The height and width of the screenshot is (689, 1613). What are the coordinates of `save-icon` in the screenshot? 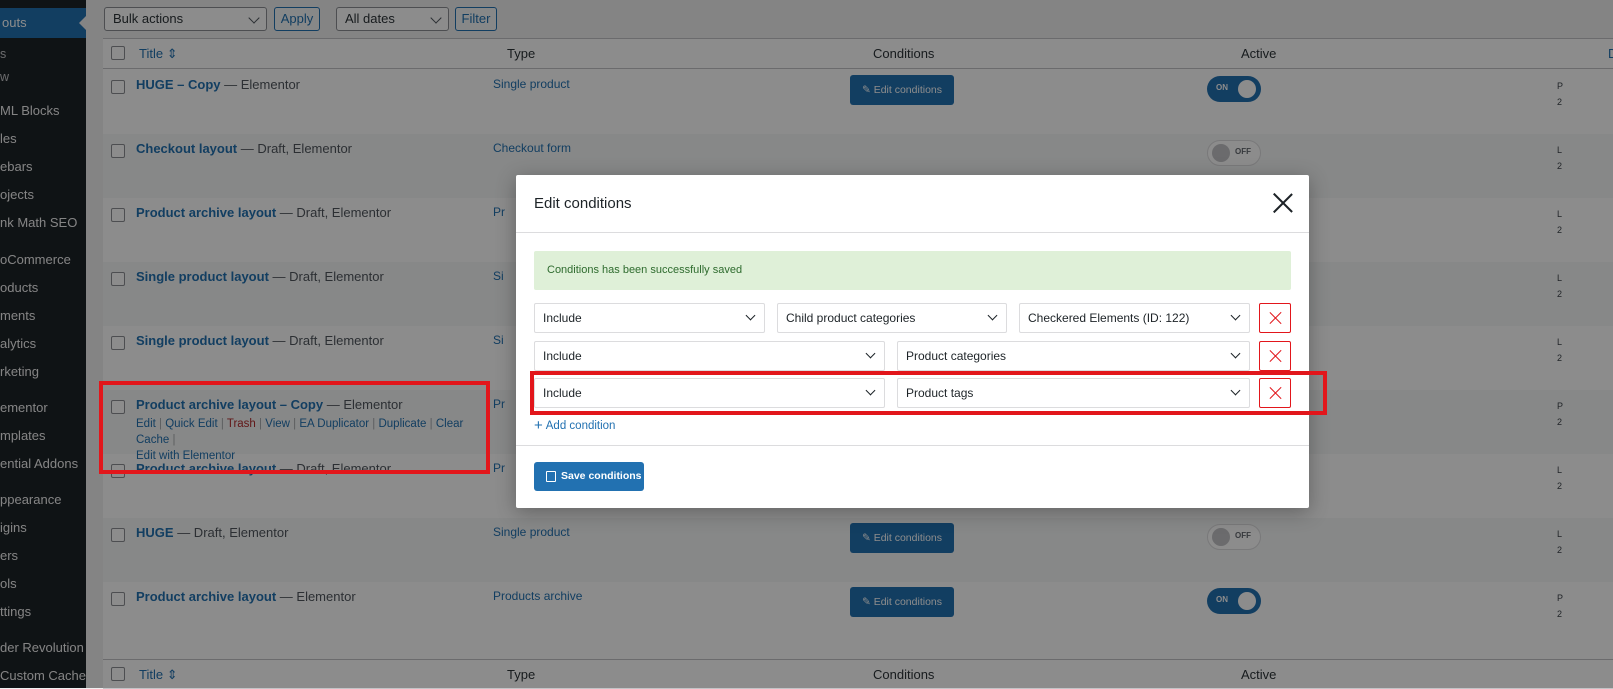 It's located at (551, 476).